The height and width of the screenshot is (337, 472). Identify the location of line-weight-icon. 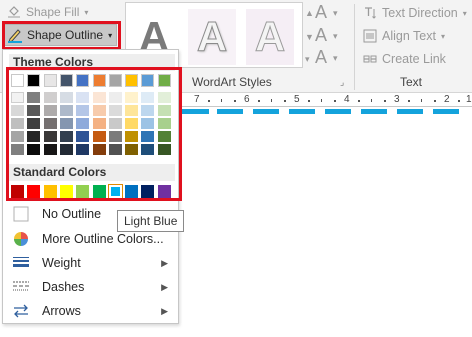
(21, 263).